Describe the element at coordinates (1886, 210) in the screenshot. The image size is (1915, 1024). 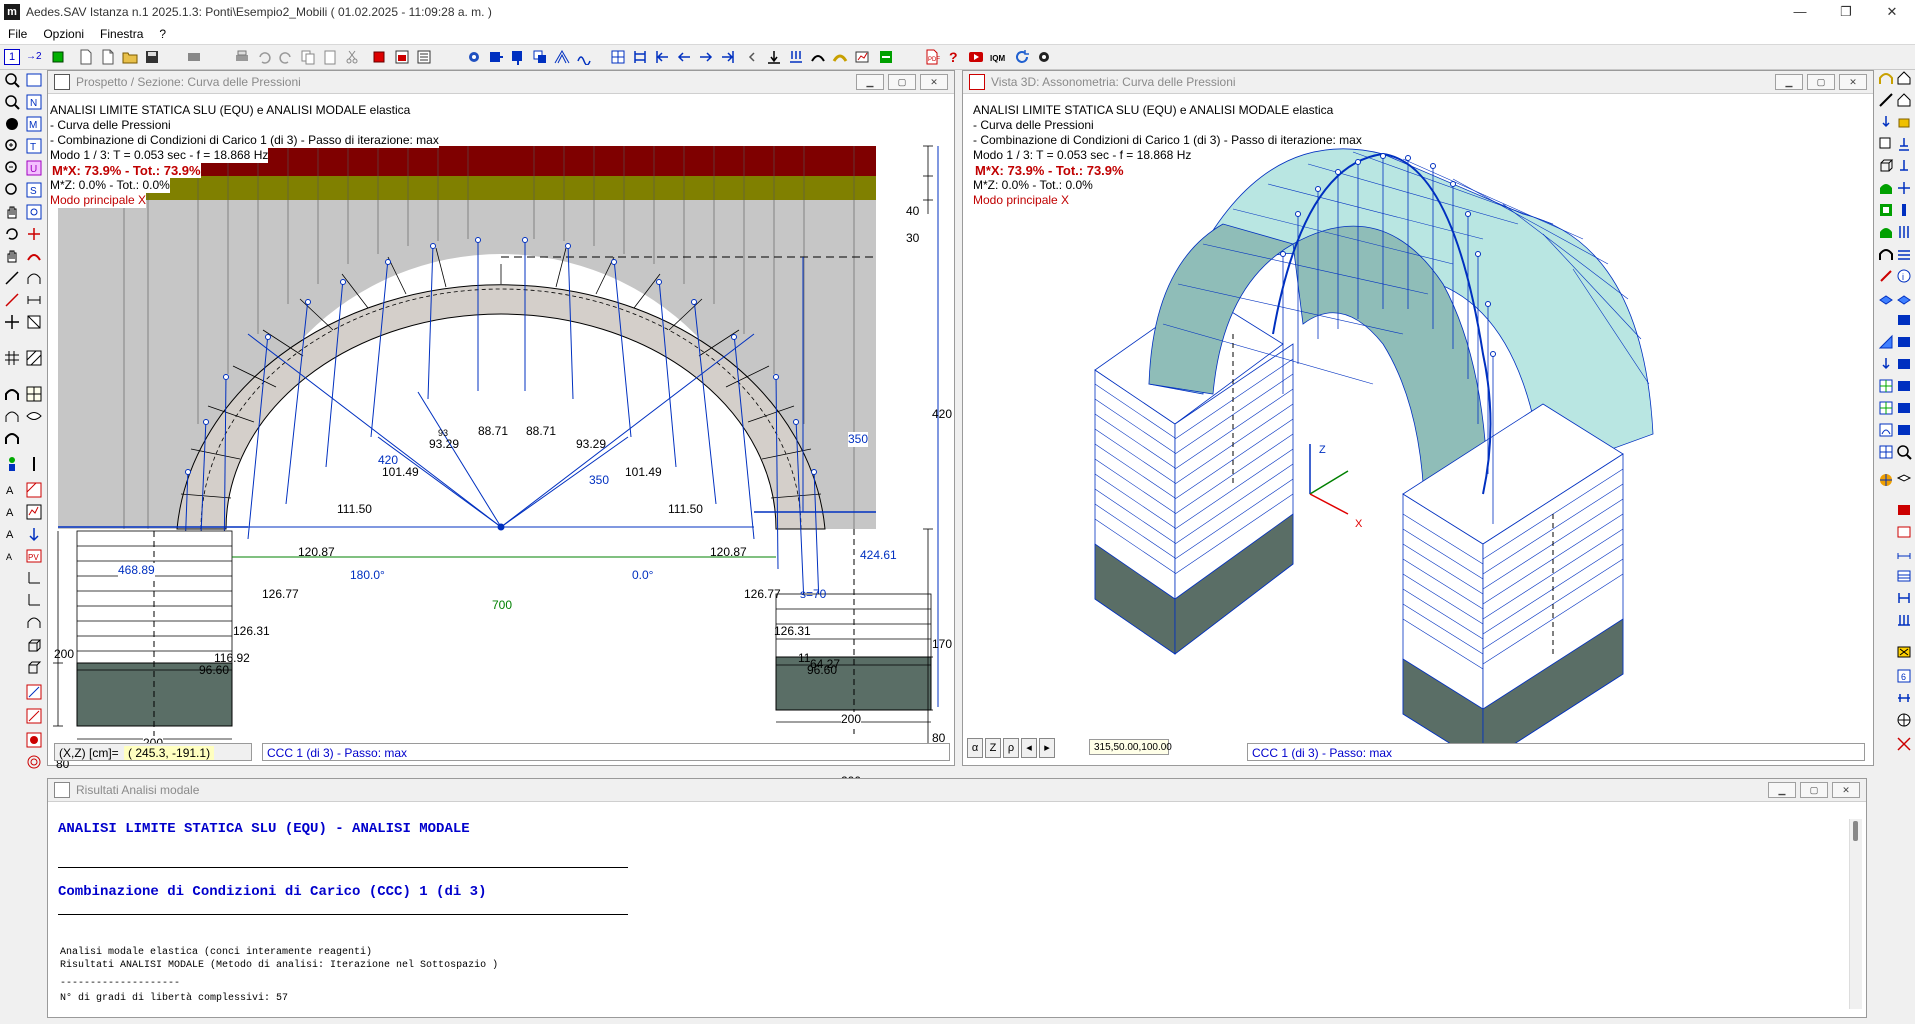
I see `green-frame-icon` at that location.